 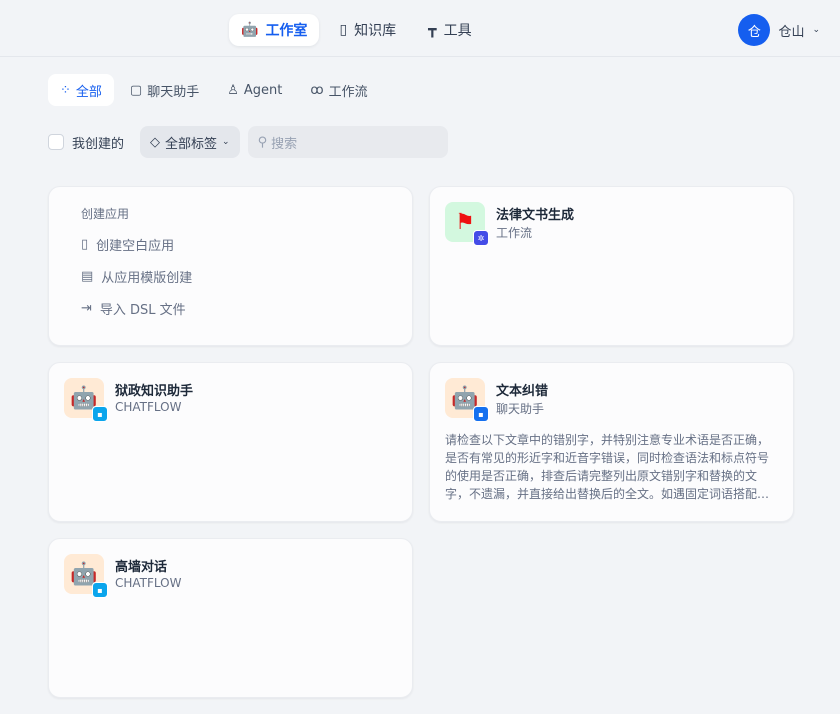 What do you see at coordinates (254, 90) in the screenshot?
I see `tab-agent: ♙ Agent` at bounding box center [254, 90].